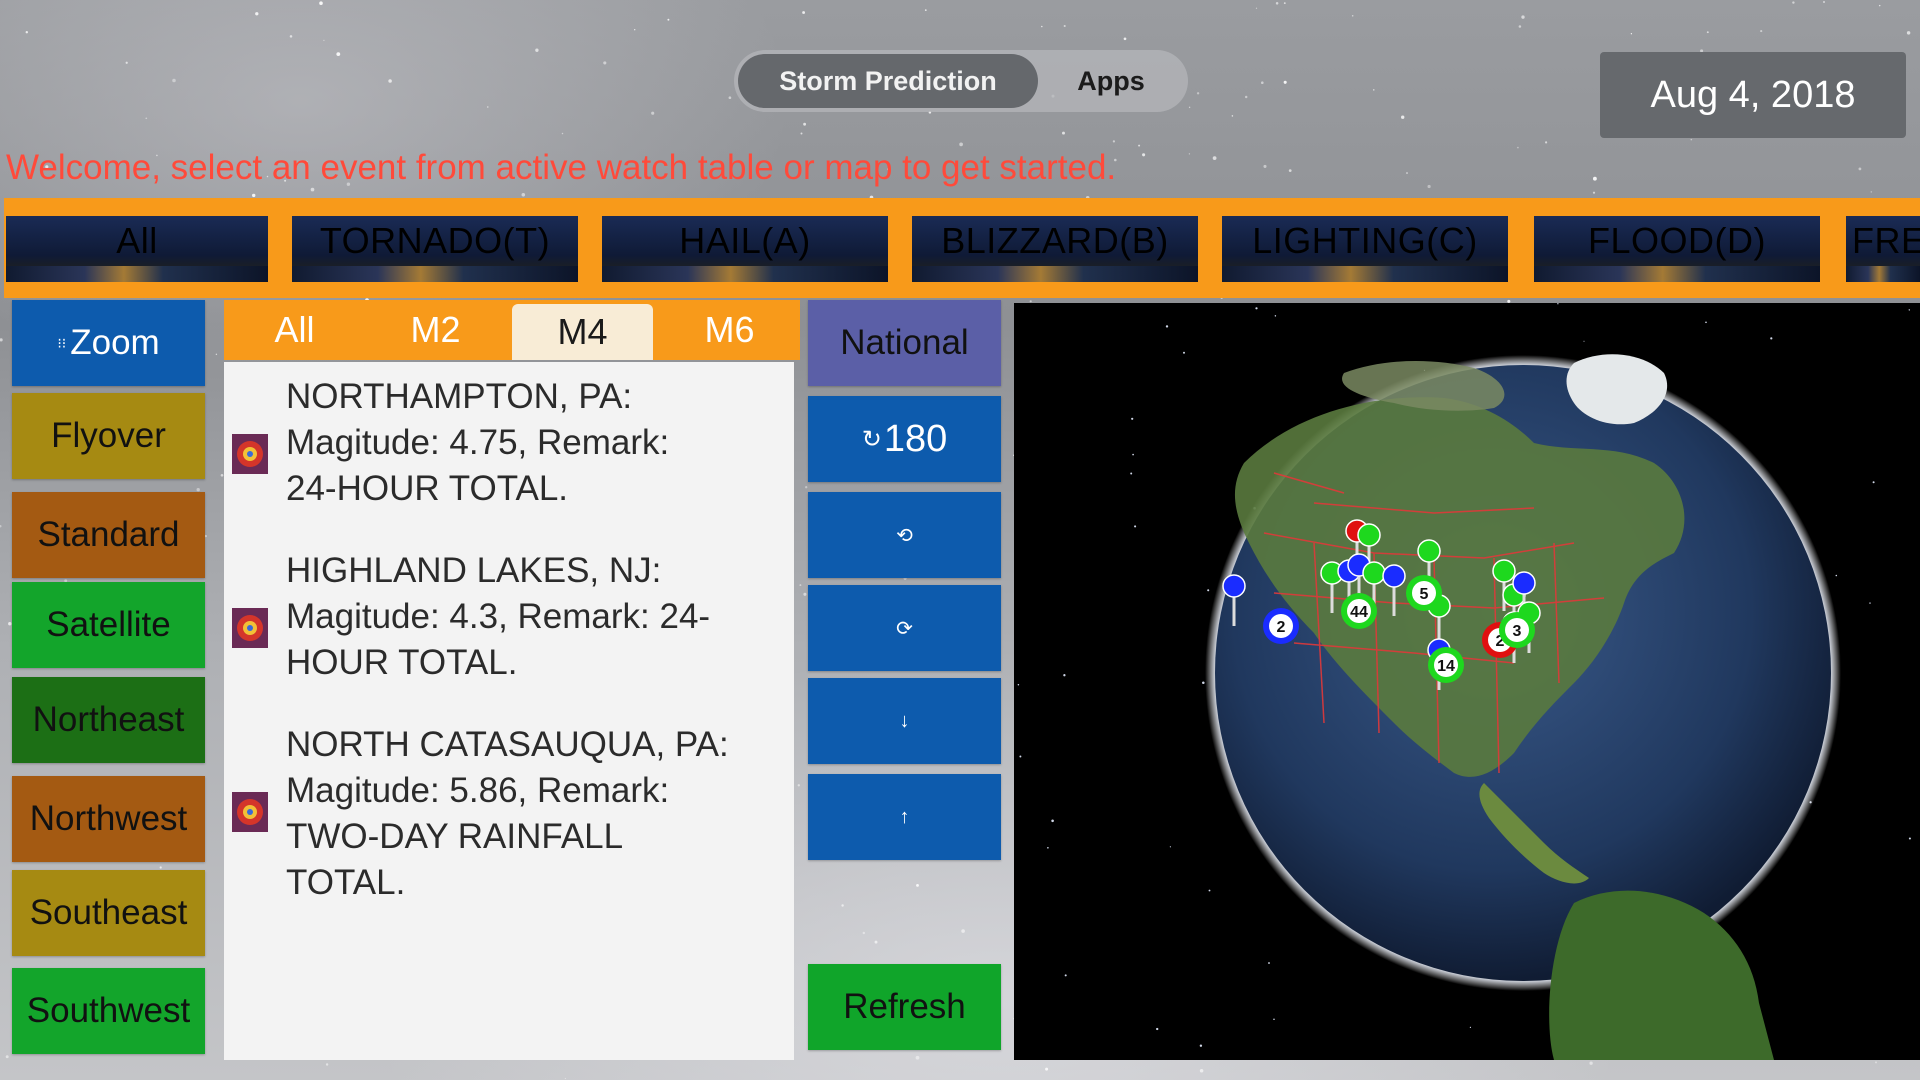 The width and height of the screenshot is (1920, 1080). What do you see at coordinates (904, 628) in the screenshot?
I see `rotate-cw-button: ⟳` at bounding box center [904, 628].